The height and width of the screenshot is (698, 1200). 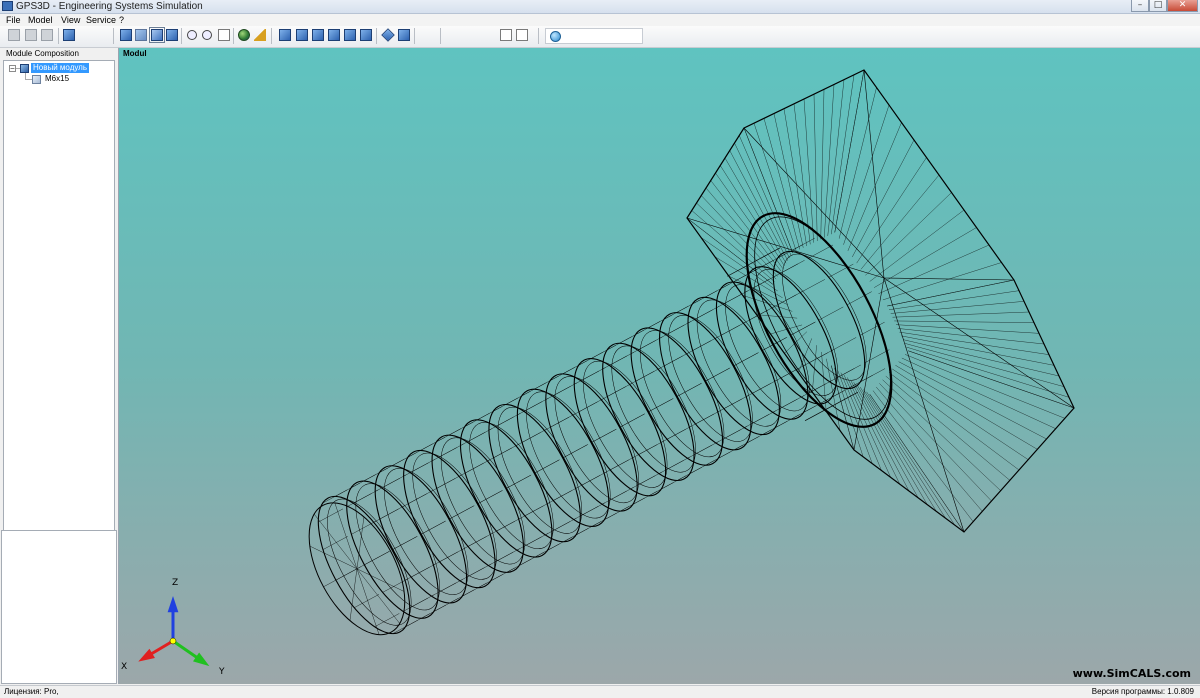 What do you see at coordinates (600, 691) in the screenshot?
I see `status-bar: Лицензия: Pro, Версия программы: 1.0.809` at bounding box center [600, 691].